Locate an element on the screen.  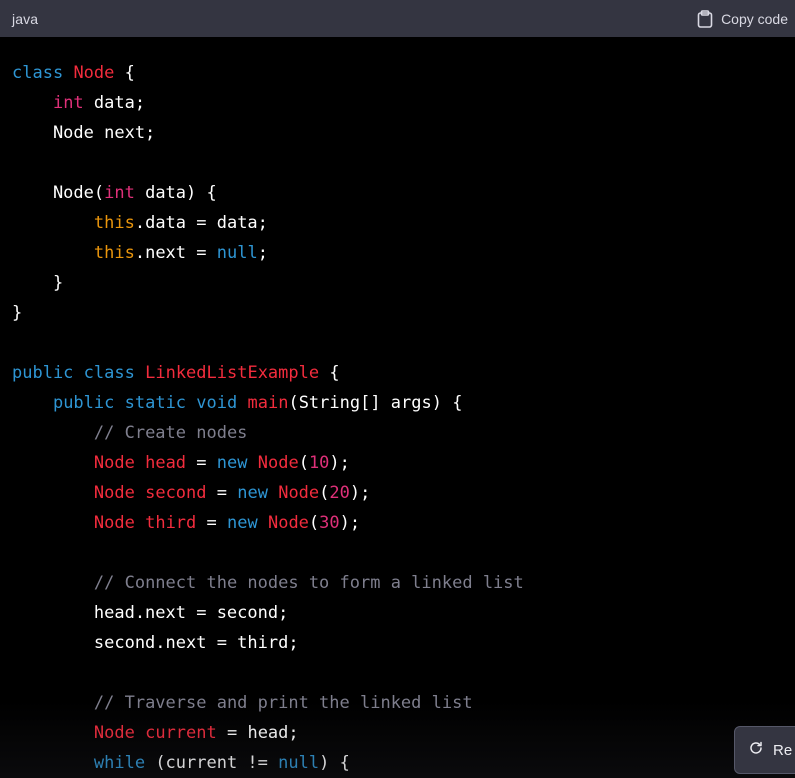
code-token: int is located at coordinates (119, 193).